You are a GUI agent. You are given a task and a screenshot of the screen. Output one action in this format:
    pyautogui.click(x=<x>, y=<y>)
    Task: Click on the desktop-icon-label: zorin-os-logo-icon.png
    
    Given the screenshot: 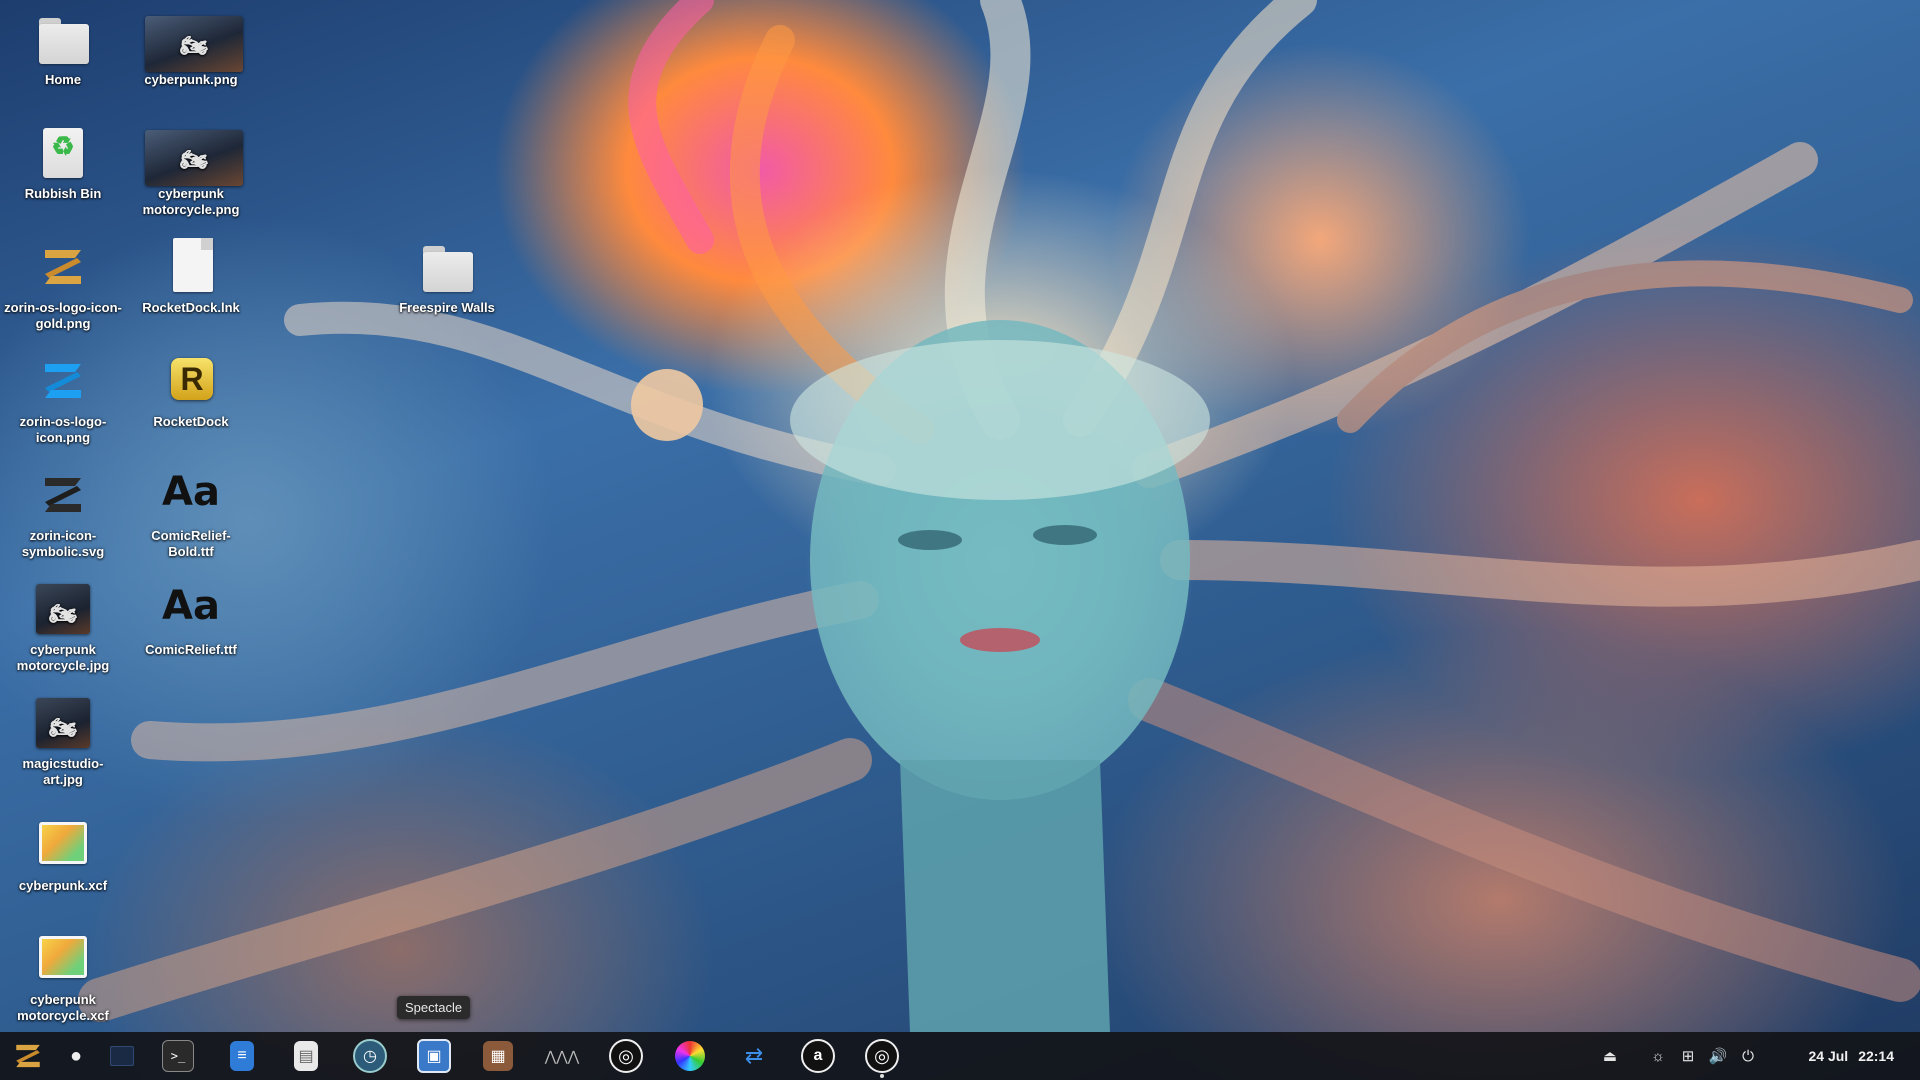 What is the action you would take?
    pyautogui.click(x=63, y=429)
    